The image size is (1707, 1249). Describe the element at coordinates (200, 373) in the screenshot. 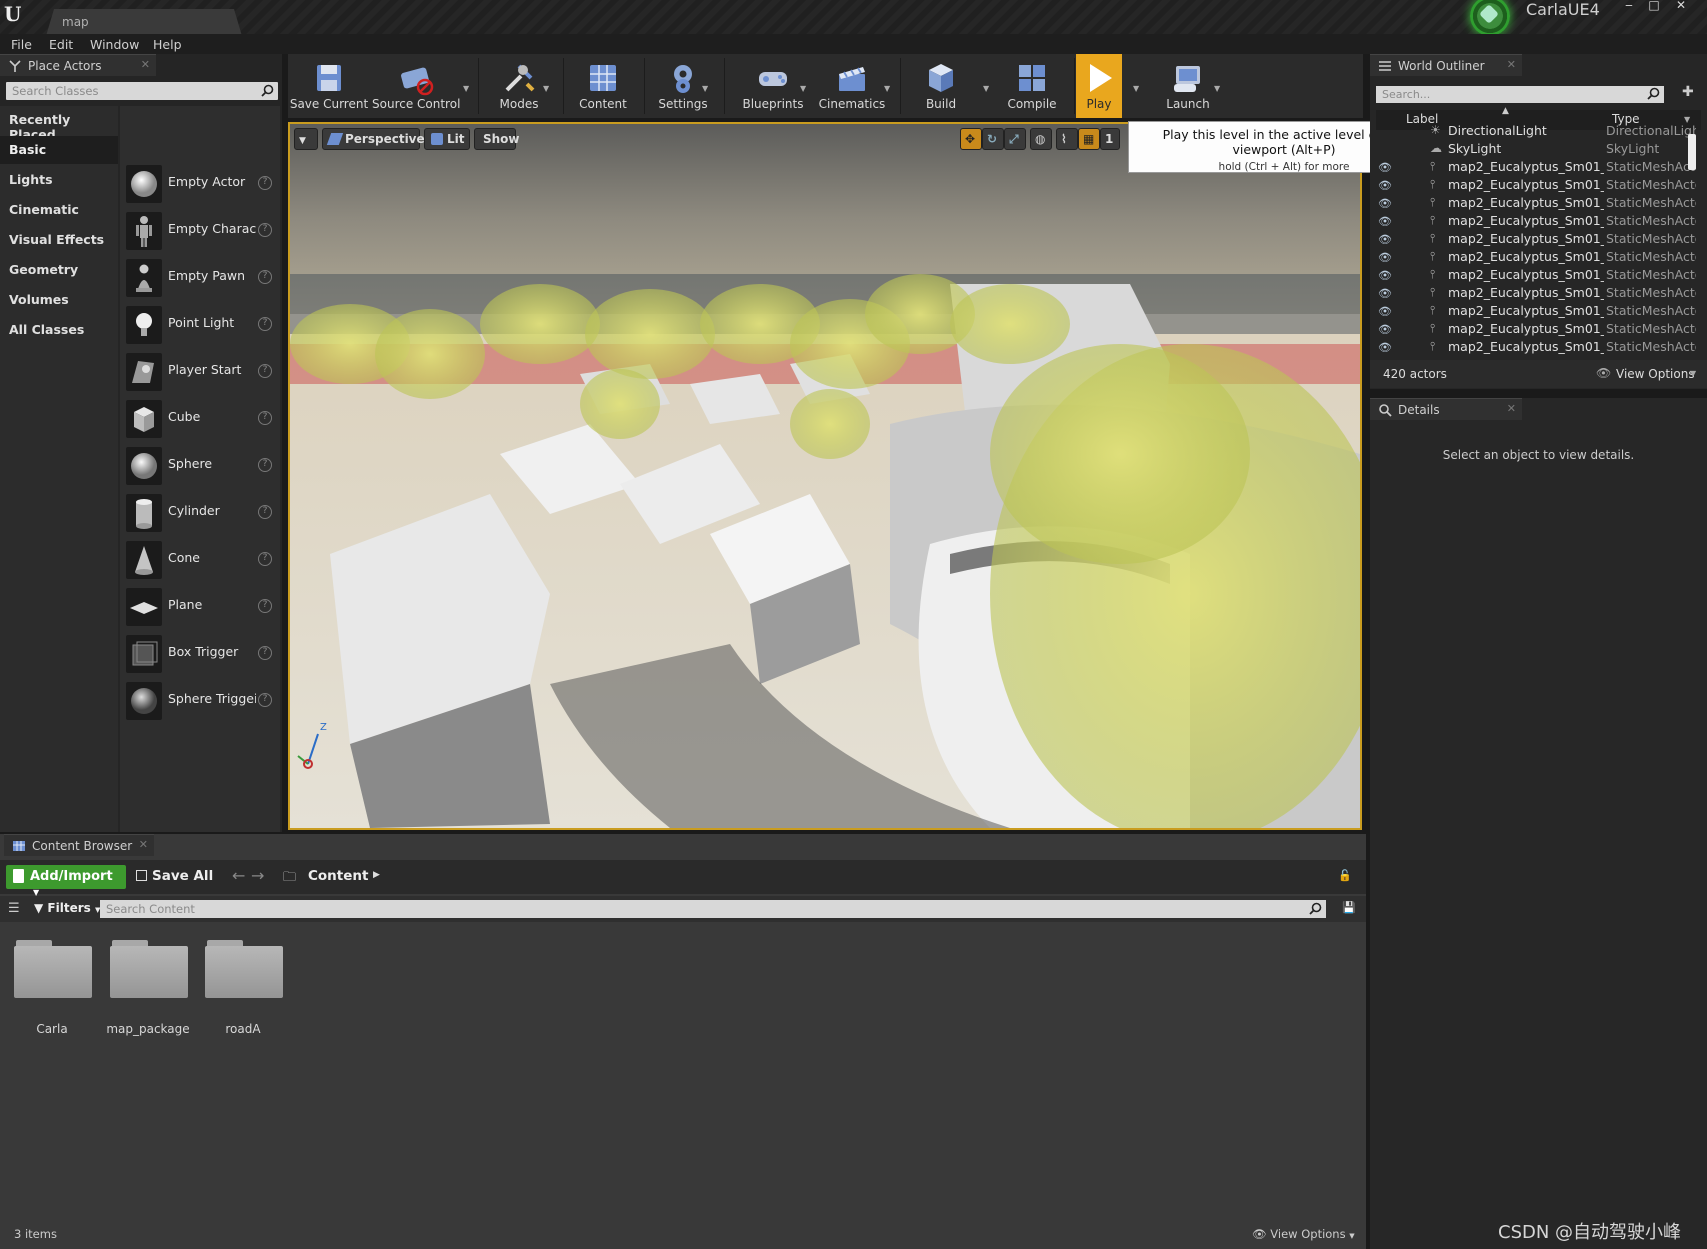

I see `actor-item-player-start: Player Start ?` at that location.